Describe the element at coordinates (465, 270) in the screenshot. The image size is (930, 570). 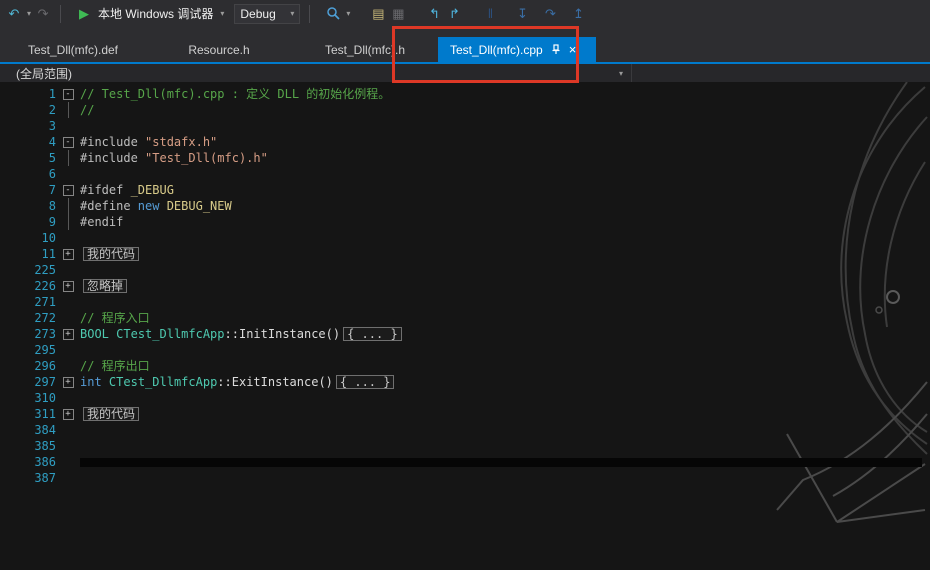
I see `code-line: 225` at that location.